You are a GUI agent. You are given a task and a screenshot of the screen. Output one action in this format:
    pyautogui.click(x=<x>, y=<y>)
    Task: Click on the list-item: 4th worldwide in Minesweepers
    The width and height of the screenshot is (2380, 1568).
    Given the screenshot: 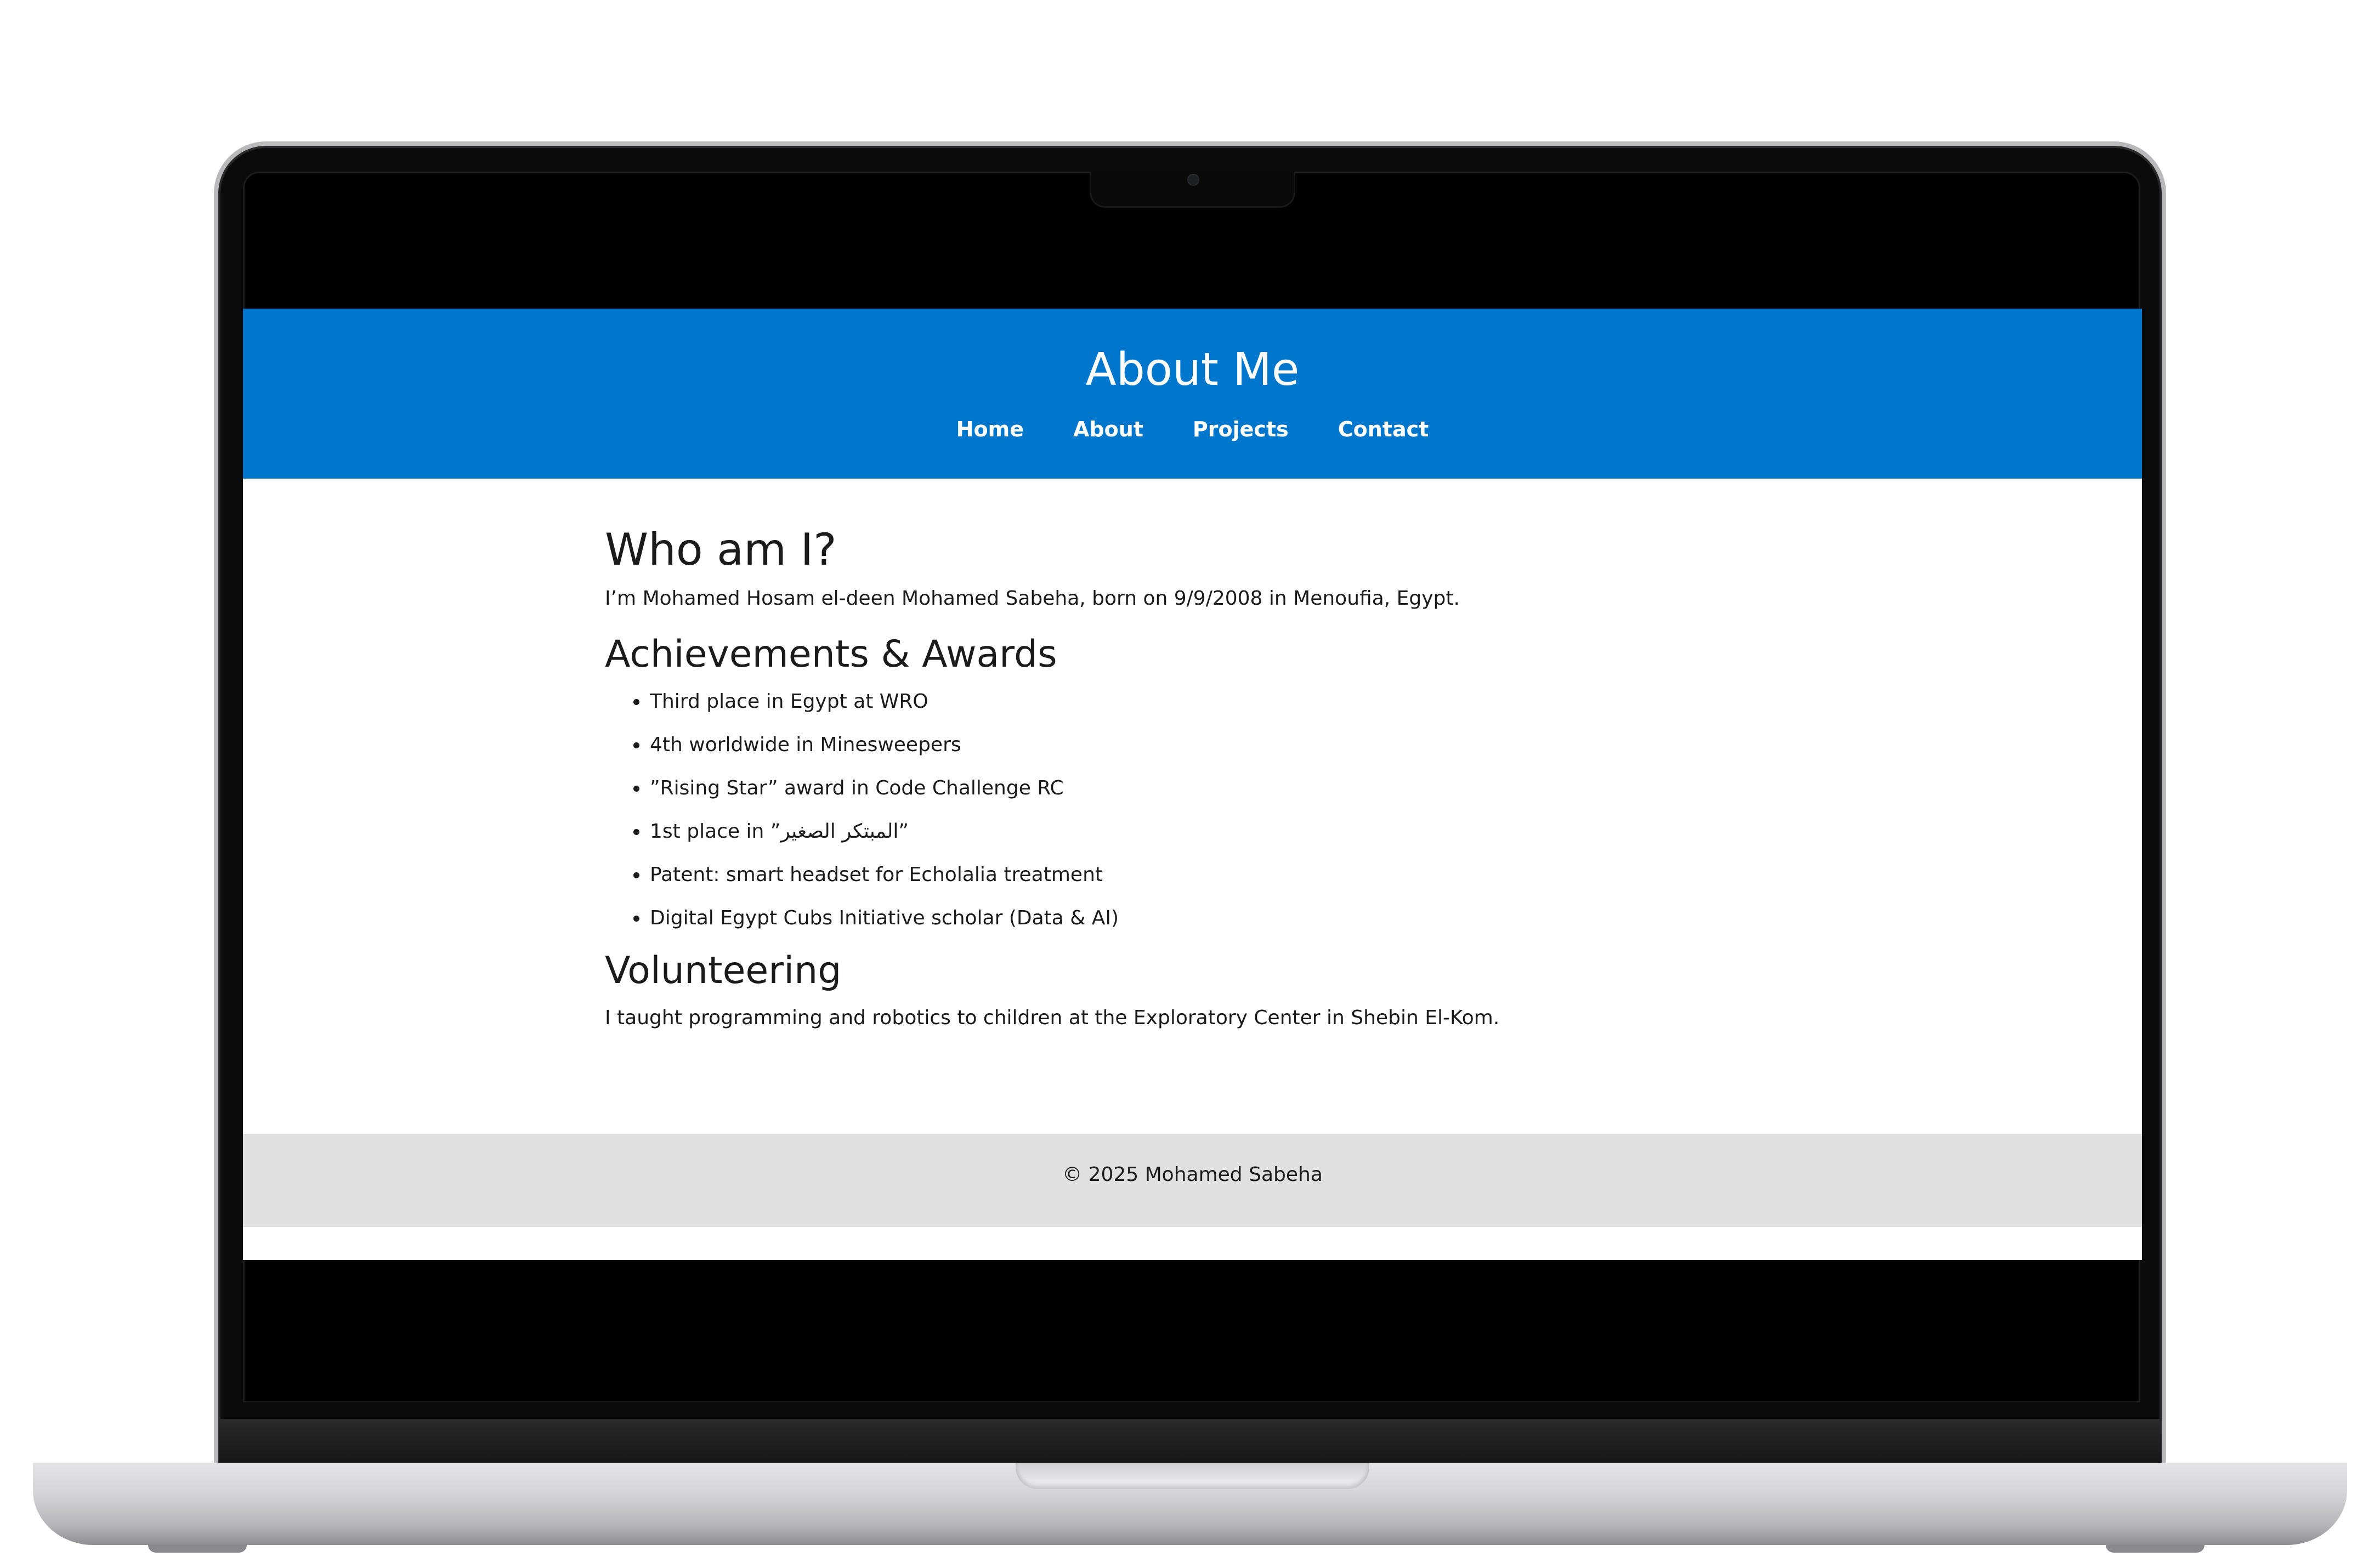 What is the action you would take?
    pyautogui.click(x=1230, y=745)
    